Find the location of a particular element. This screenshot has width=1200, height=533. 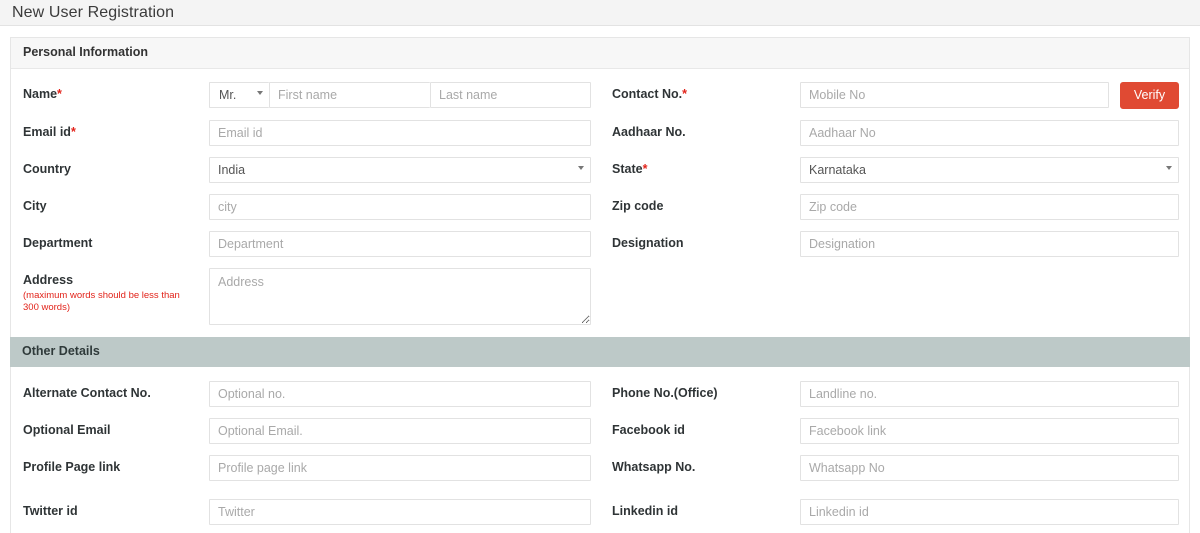

form-row: Twitter id Linkedin id is located at coordinates (600, 511).